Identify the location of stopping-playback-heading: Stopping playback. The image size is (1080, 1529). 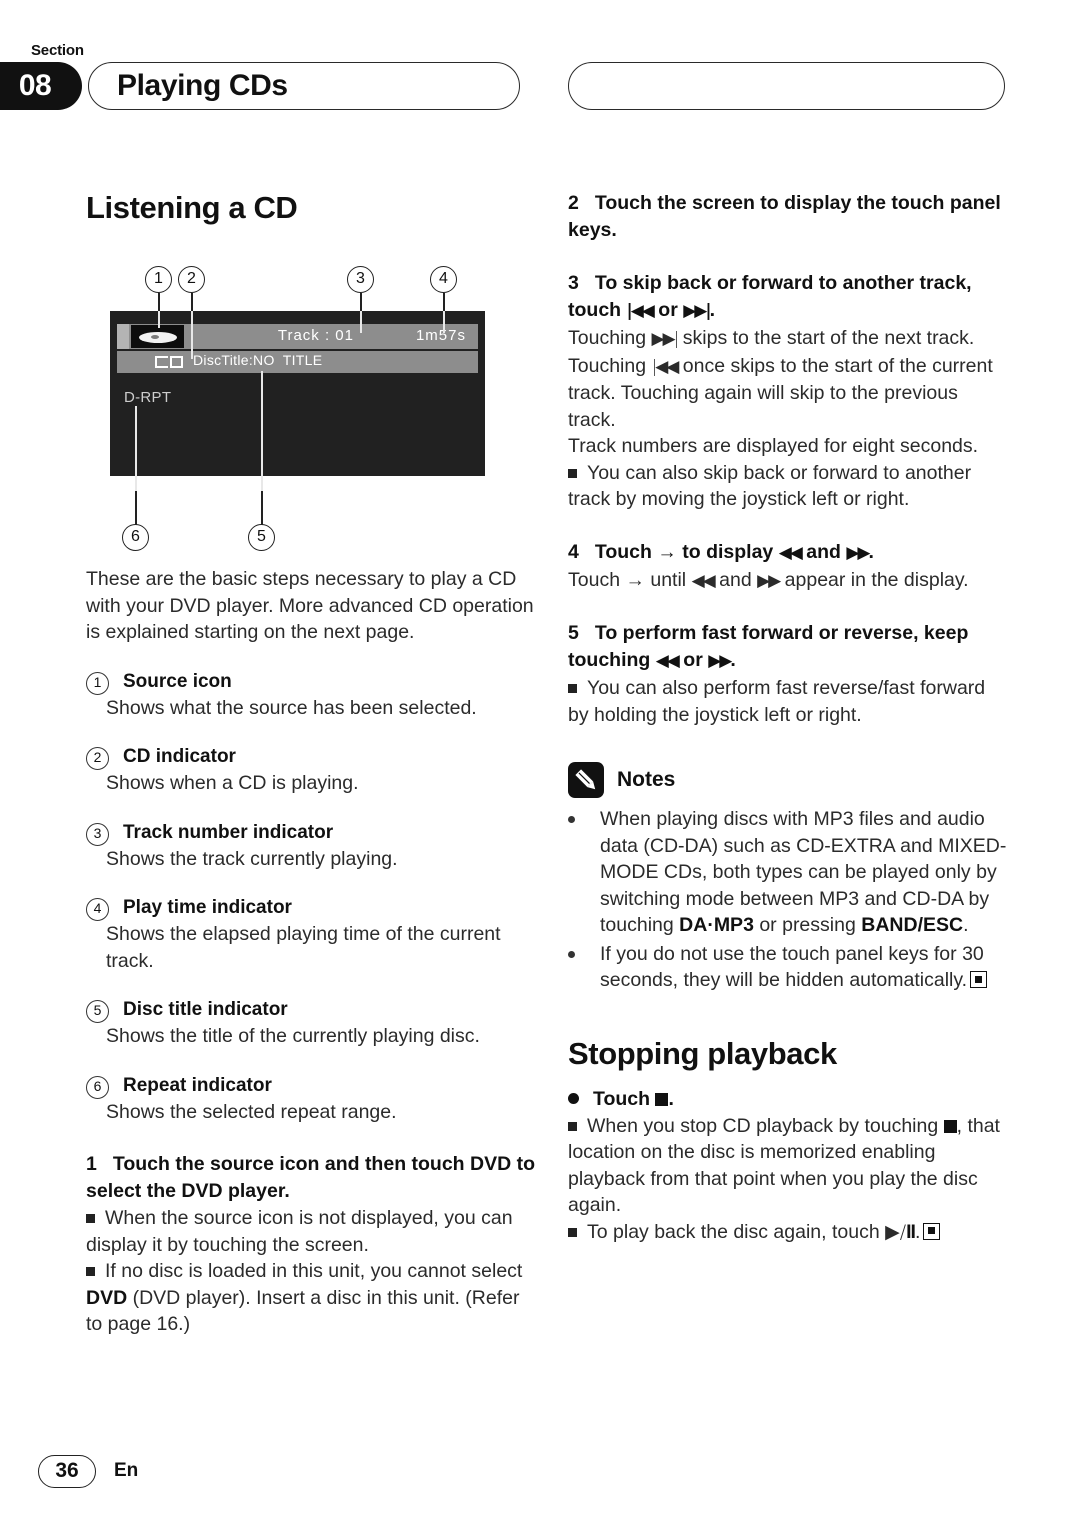
(702, 1053).